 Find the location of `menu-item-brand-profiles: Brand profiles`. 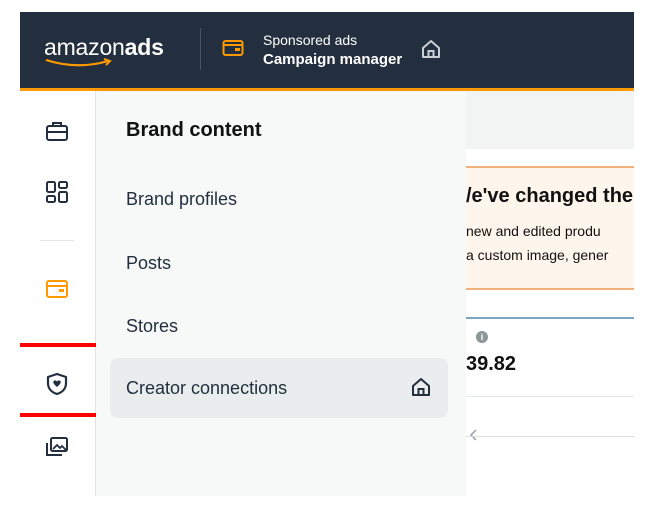

menu-item-brand-profiles: Brand profiles is located at coordinates (279, 199).